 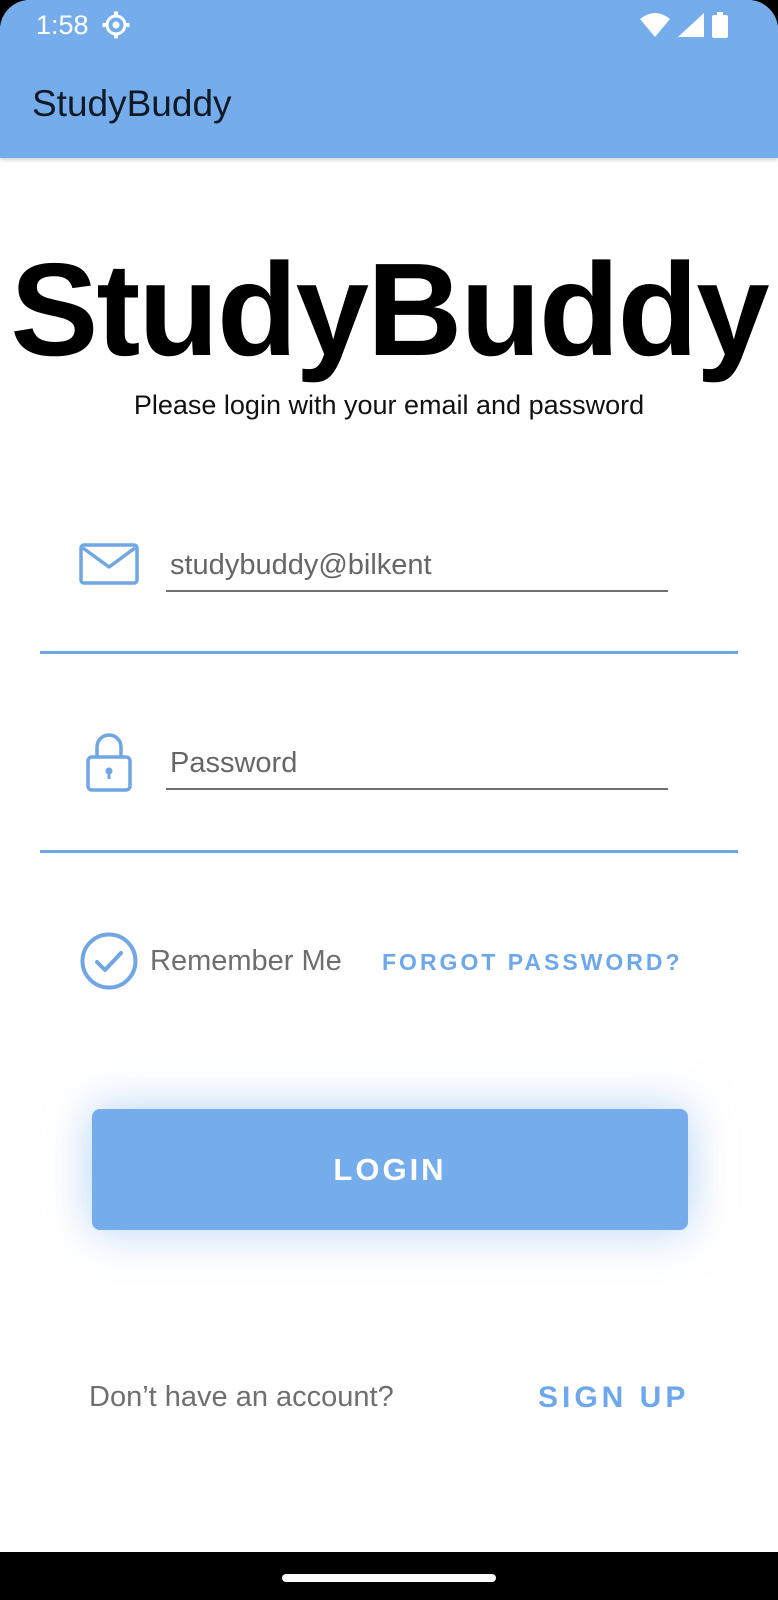 What do you see at coordinates (132, 103) in the screenshot?
I see `app-bar-title: StudyBuddy` at bounding box center [132, 103].